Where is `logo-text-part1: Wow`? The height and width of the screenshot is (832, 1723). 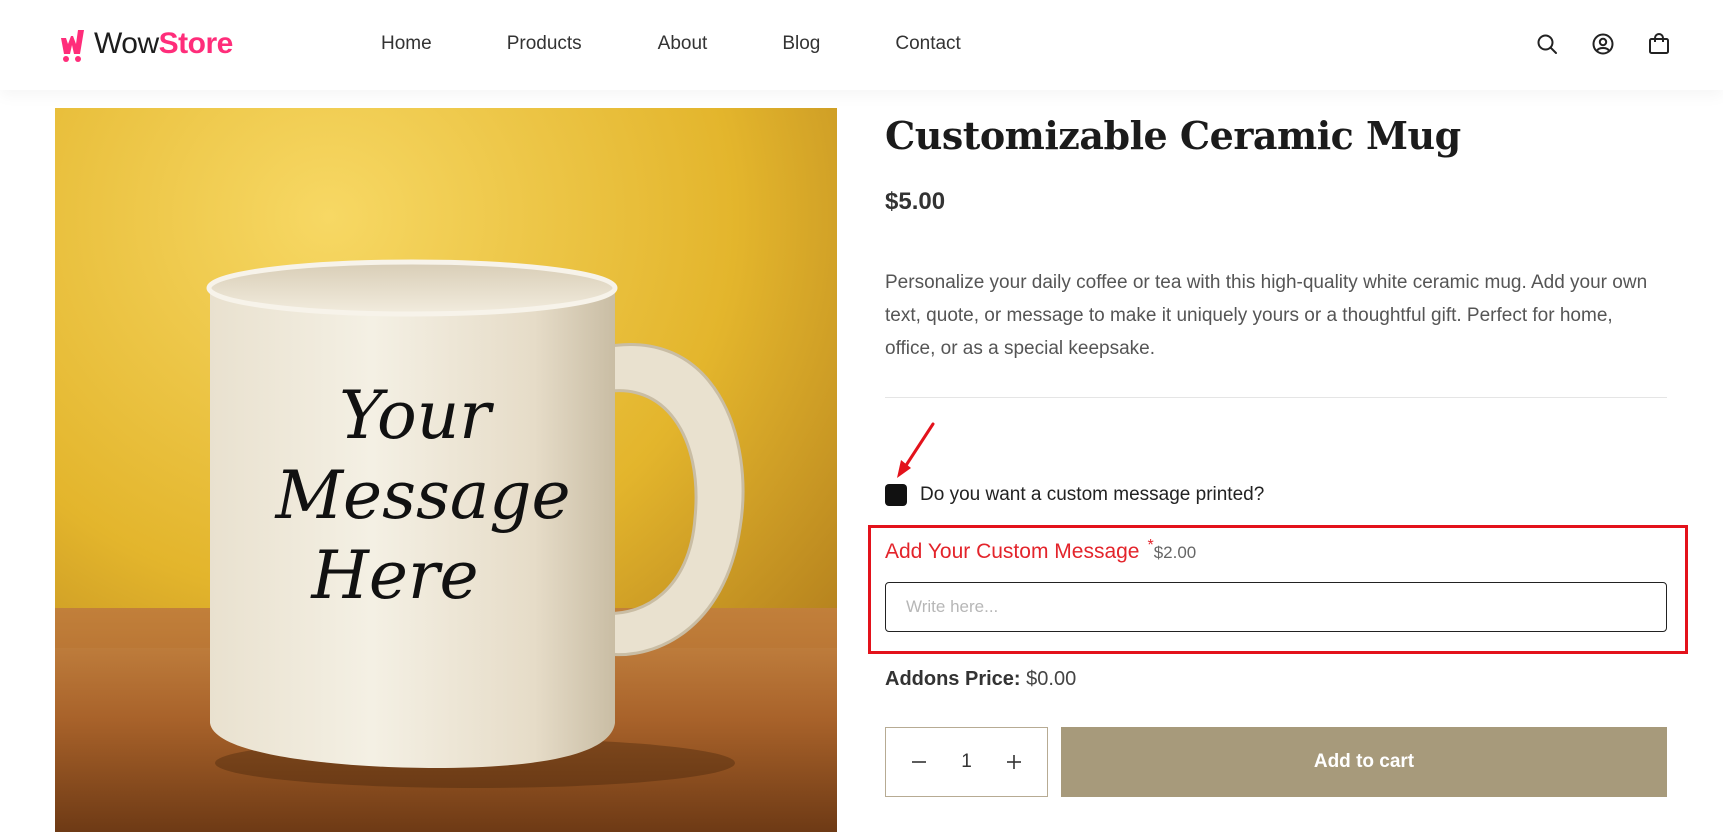
logo-text-part1: Wow is located at coordinates (126, 43).